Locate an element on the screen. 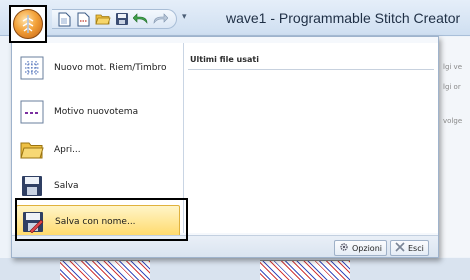  options-label: Opzioni is located at coordinates (367, 248).